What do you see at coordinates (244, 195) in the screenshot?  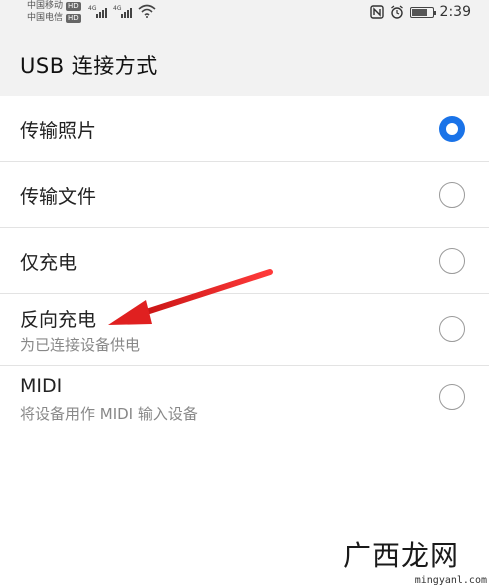 I see `option-transfer-files: 传输文件` at bounding box center [244, 195].